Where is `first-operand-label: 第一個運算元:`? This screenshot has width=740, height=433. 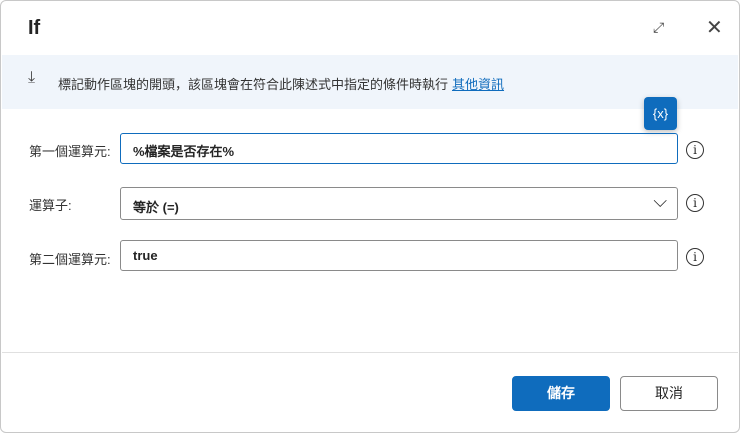
first-operand-label: 第一個運算元: is located at coordinates (70, 151).